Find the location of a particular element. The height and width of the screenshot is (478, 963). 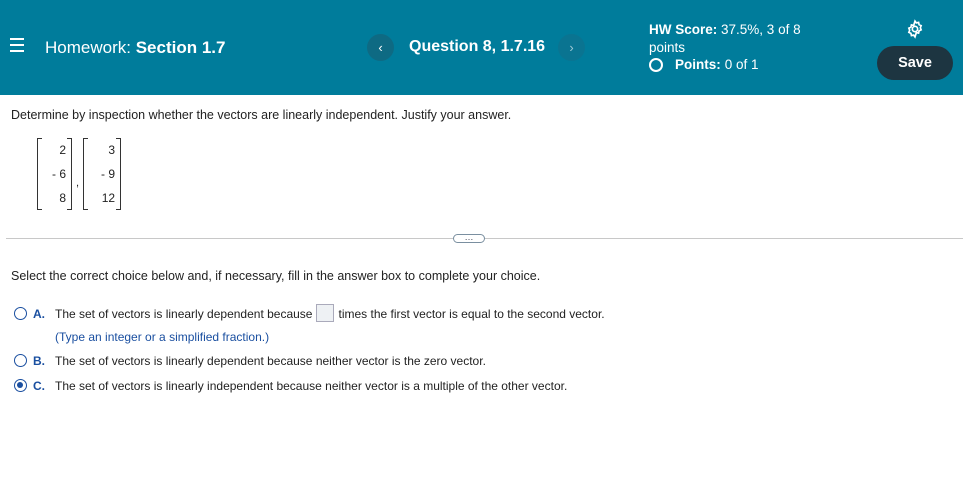

next-question-button: › is located at coordinates (571, 47).